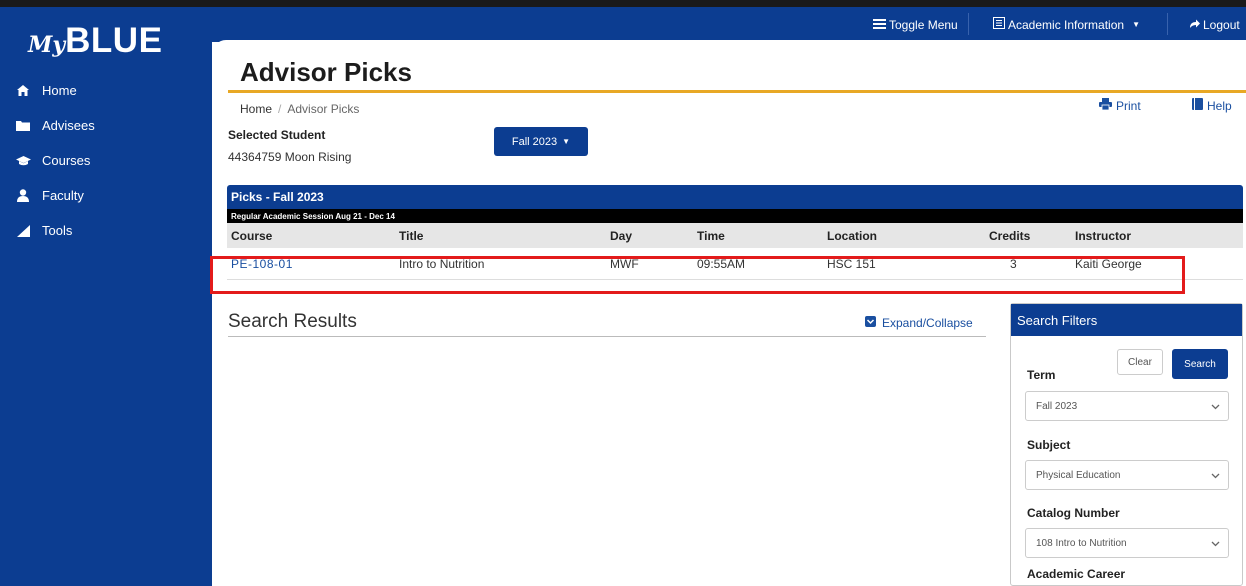 The height and width of the screenshot is (586, 1246). What do you see at coordinates (1199, 105) in the screenshot?
I see `book-help-icon` at bounding box center [1199, 105].